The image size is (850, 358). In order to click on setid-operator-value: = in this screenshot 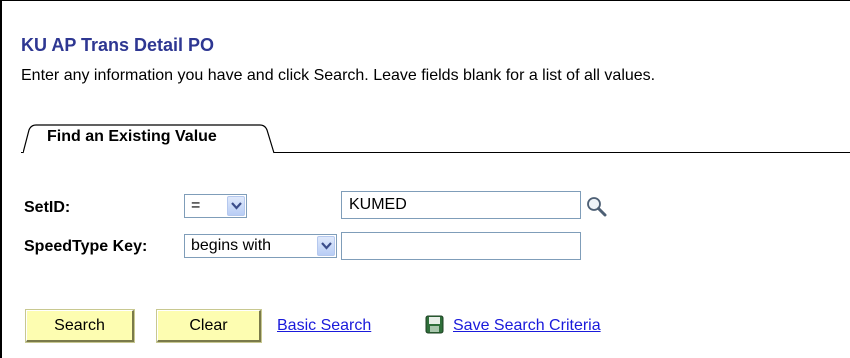, I will do `click(196, 205)`.